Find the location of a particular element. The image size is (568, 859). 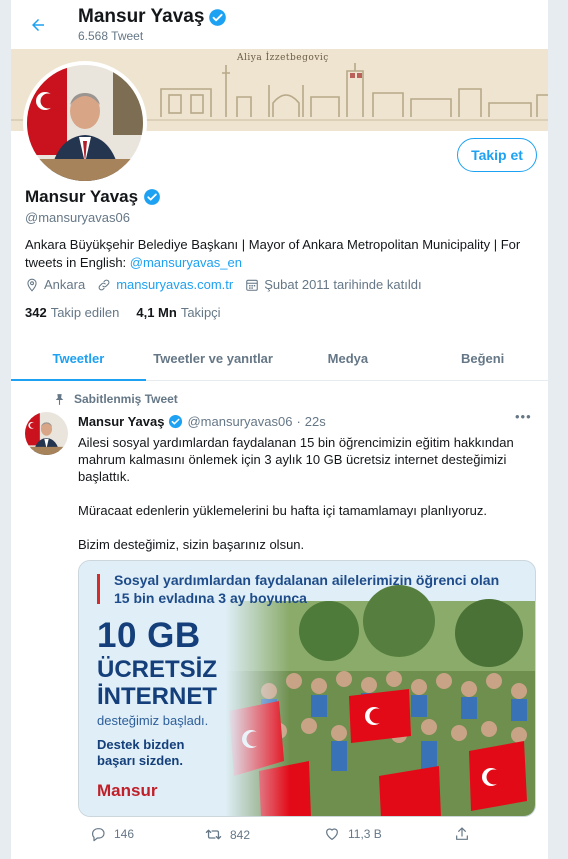

tweet-actions: 146 842 11,3 B is located at coordinates (278, 836).